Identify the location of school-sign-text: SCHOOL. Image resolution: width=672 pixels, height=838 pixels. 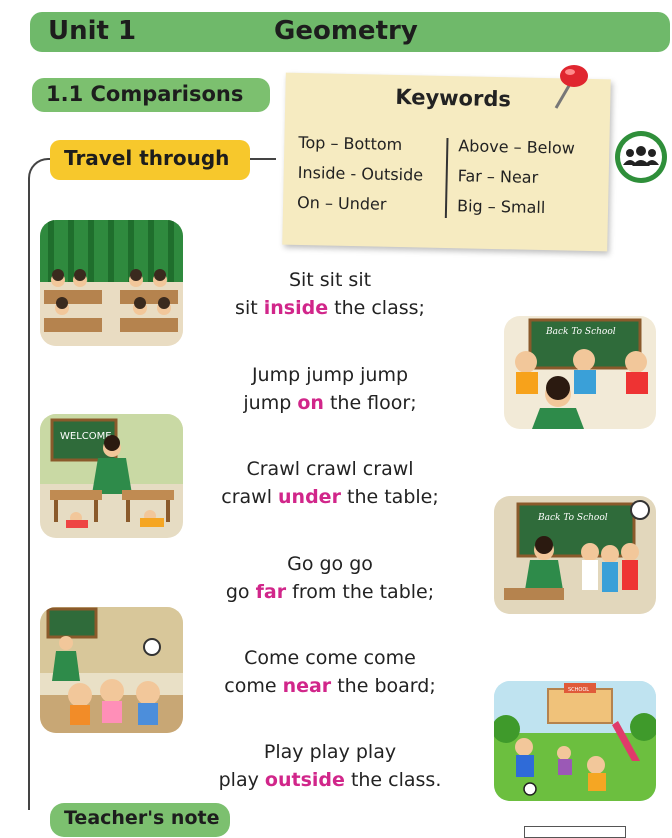
(578, 690).